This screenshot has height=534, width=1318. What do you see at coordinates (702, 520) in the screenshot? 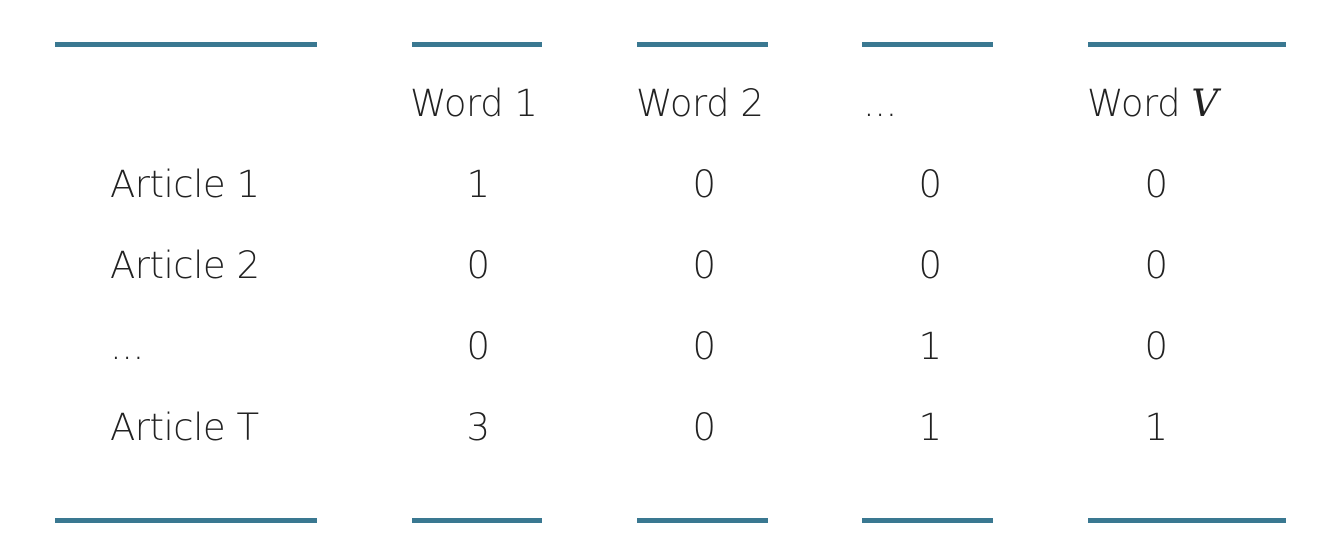
I see `bottom-rule-col2` at bounding box center [702, 520].